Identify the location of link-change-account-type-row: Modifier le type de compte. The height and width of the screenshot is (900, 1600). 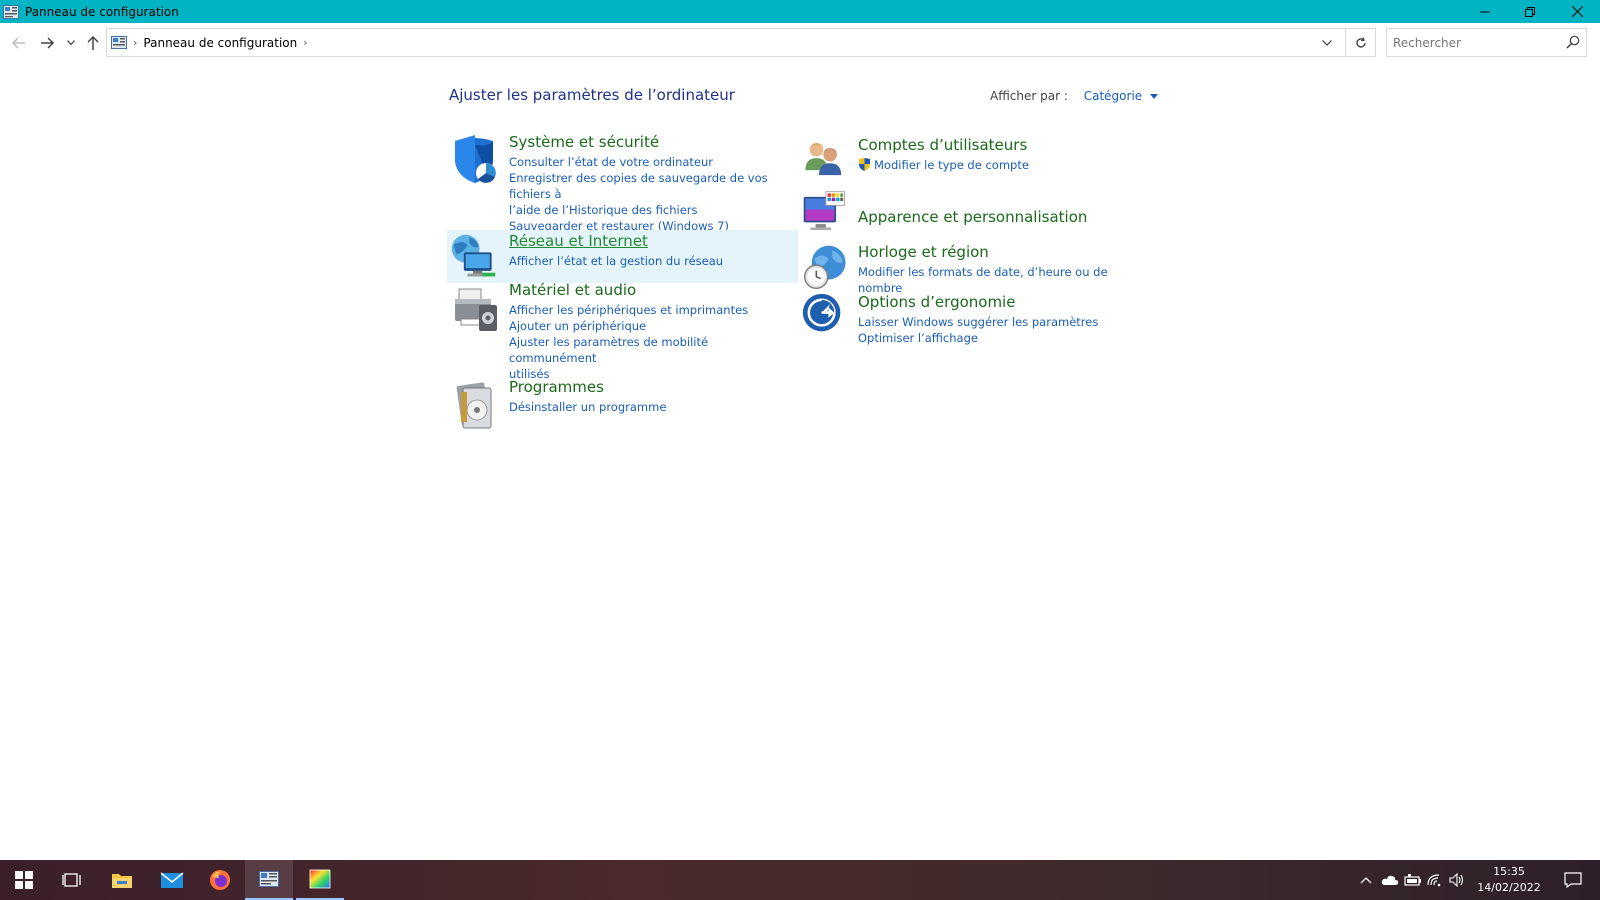
(943, 165).